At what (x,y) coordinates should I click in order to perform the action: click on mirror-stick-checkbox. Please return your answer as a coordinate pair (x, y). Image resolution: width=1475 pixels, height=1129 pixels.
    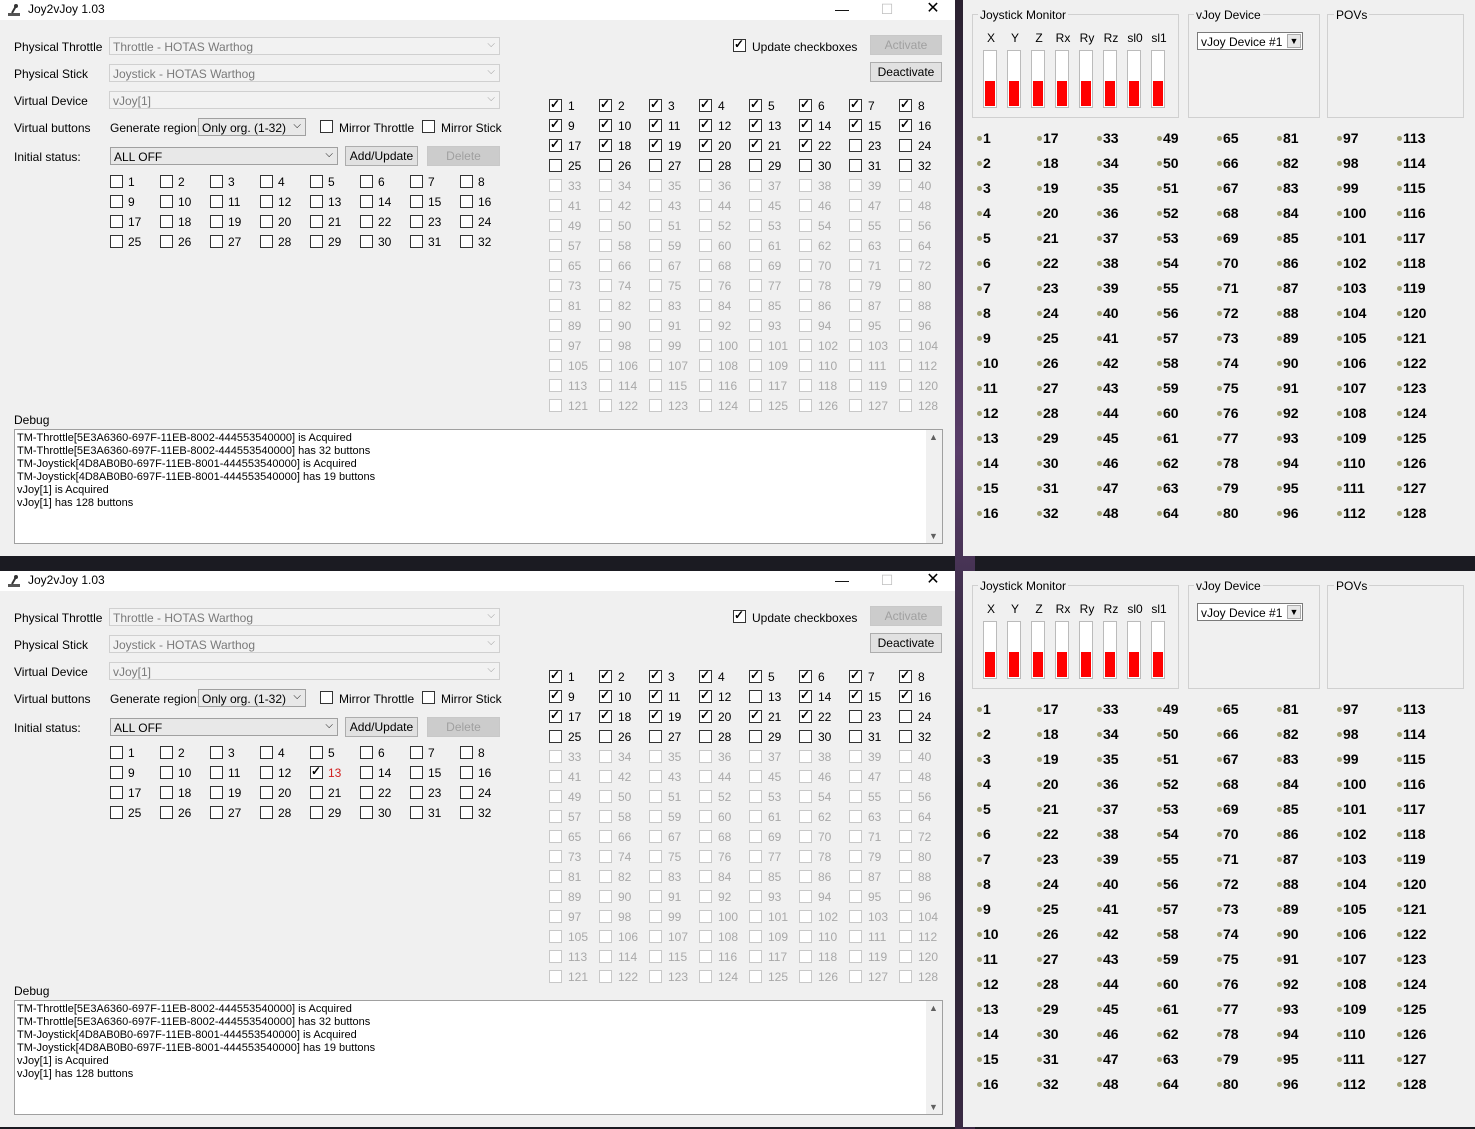
    Looking at the image, I should click on (428, 697).